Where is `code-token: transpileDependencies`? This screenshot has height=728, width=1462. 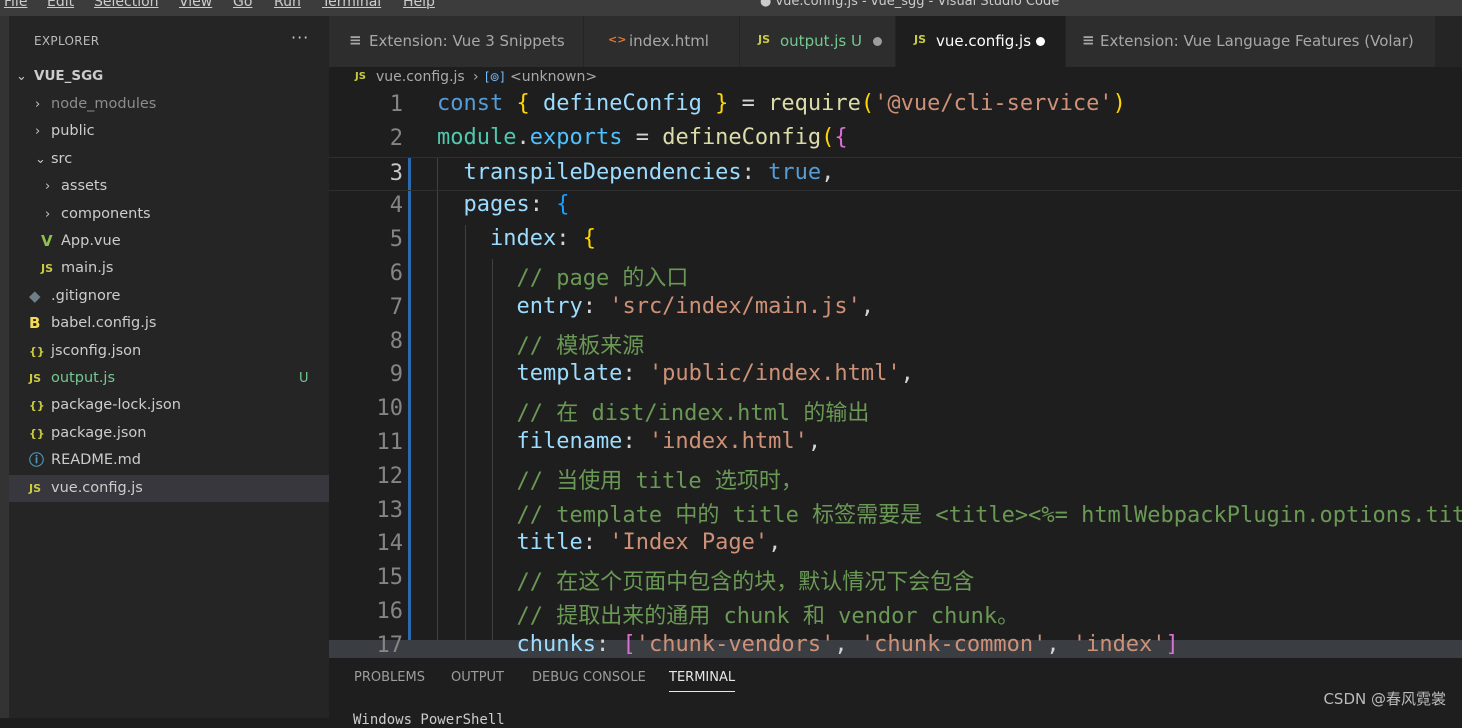 code-token: transpileDependencies is located at coordinates (589, 172).